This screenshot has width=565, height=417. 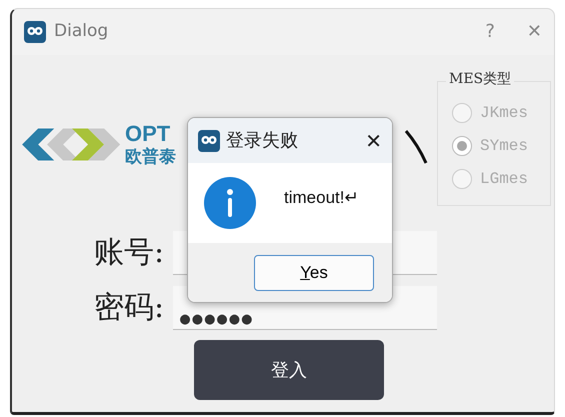 What do you see at coordinates (373, 140) in the screenshot?
I see `close-button: ✕` at bounding box center [373, 140].